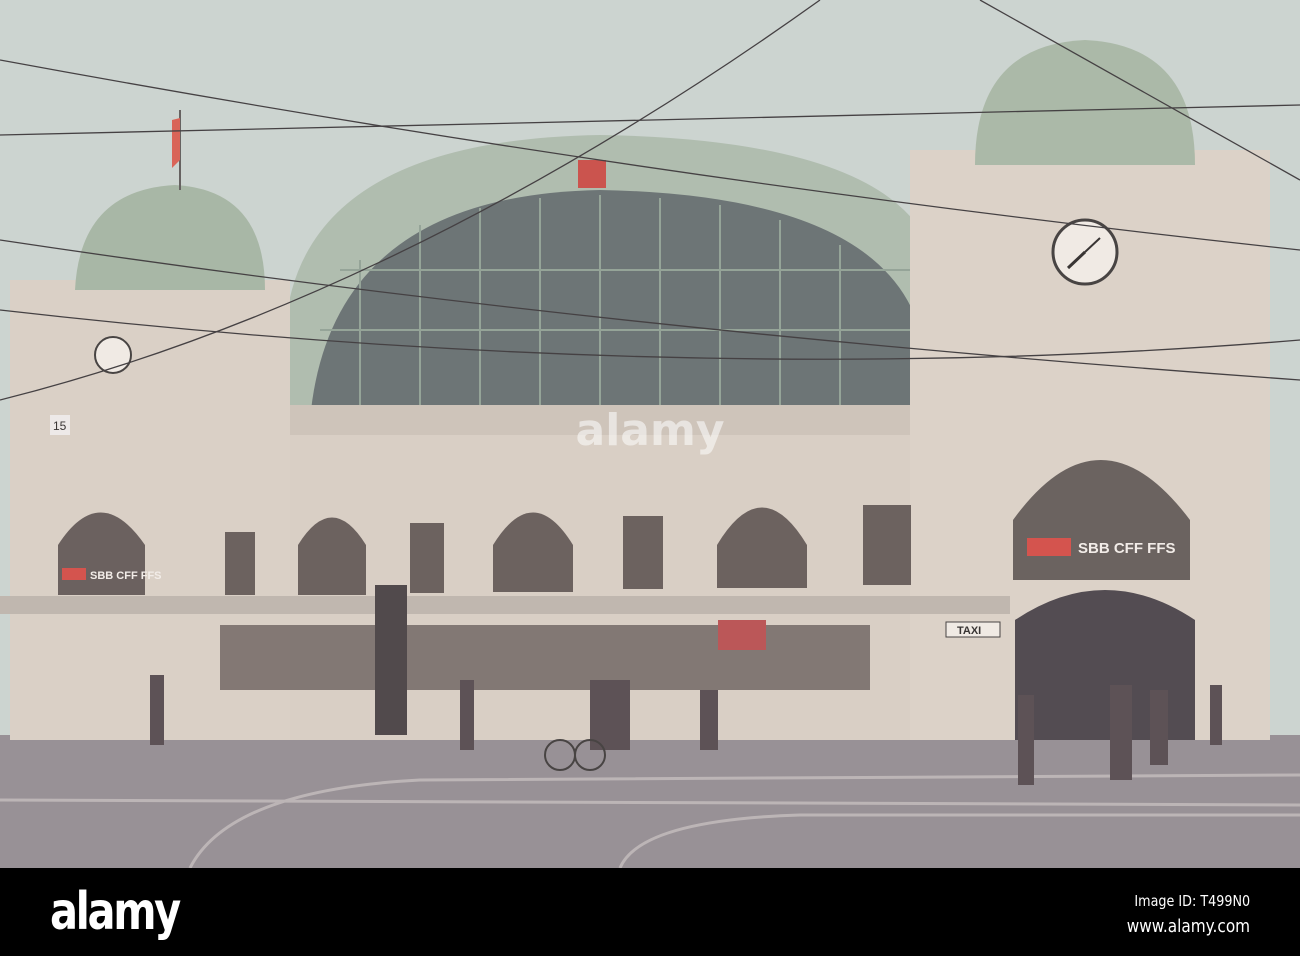 Image resolution: width=1300 pixels, height=956 pixels. I want to click on alamy-url: www.alamy.com, so click(1188, 926).